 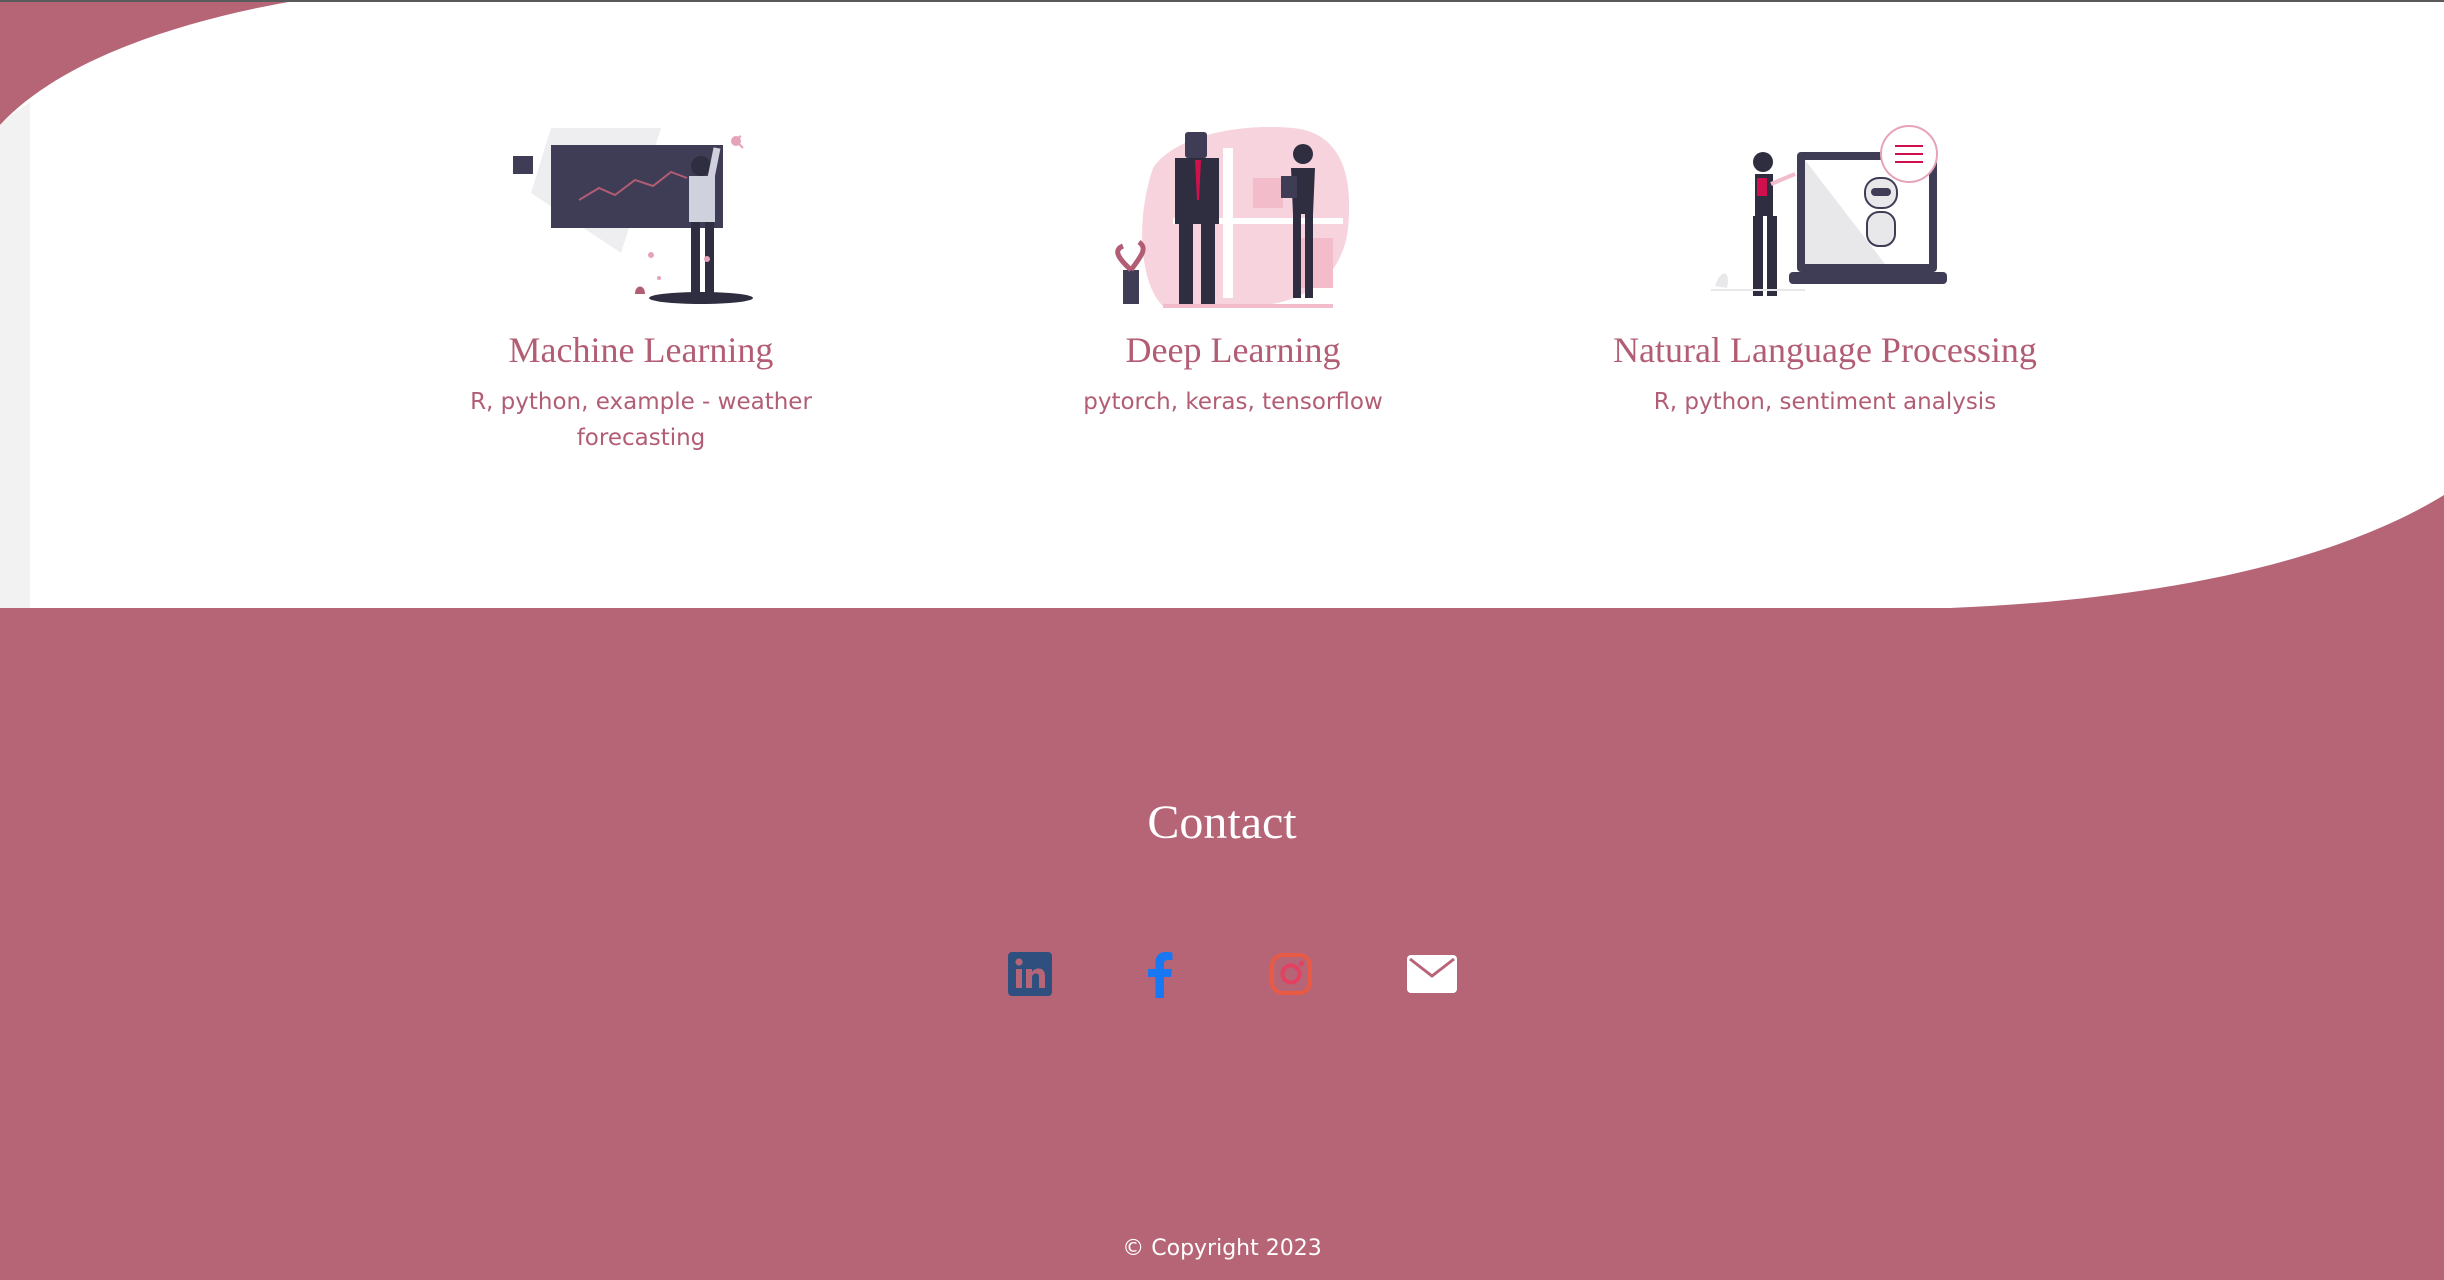 I want to click on facebook-icon, so click(x=1160, y=975).